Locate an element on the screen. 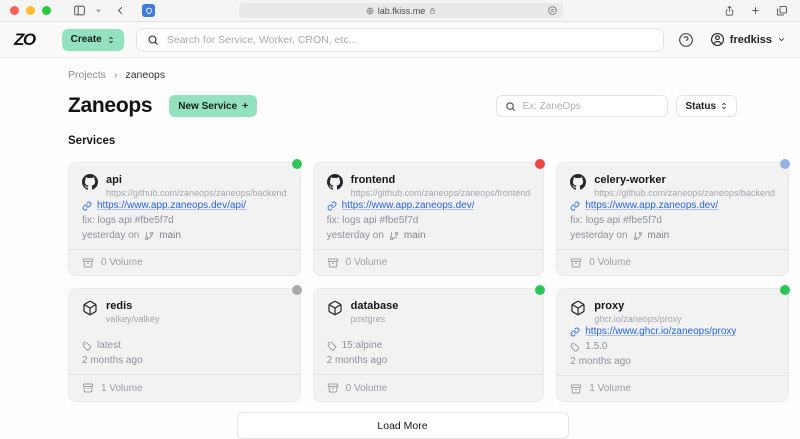 Image resolution: width=800 pixels, height=439 pixels. service-card: database postgres 15:alpine 2 months ago is located at coordinates (429, 343).